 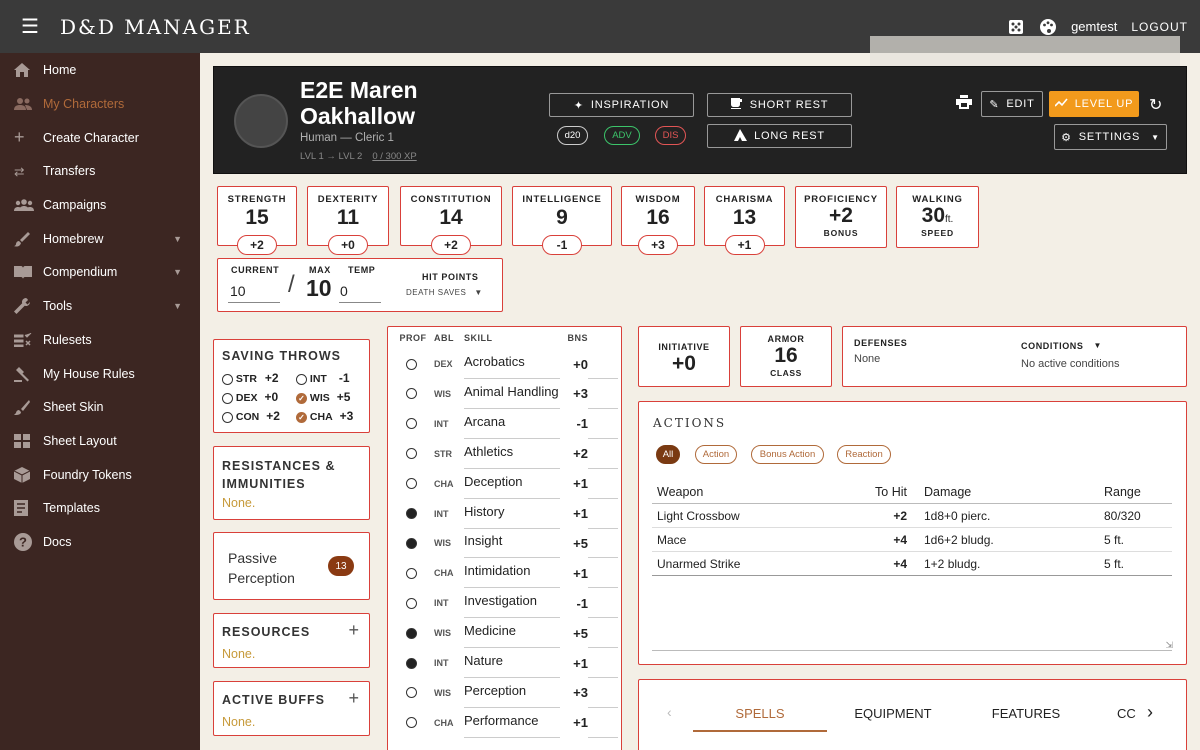 What do you see at coordinates (254, 291) in the screenshot?
I see `hp-current-input: 10` at bounding box center [254, 291].